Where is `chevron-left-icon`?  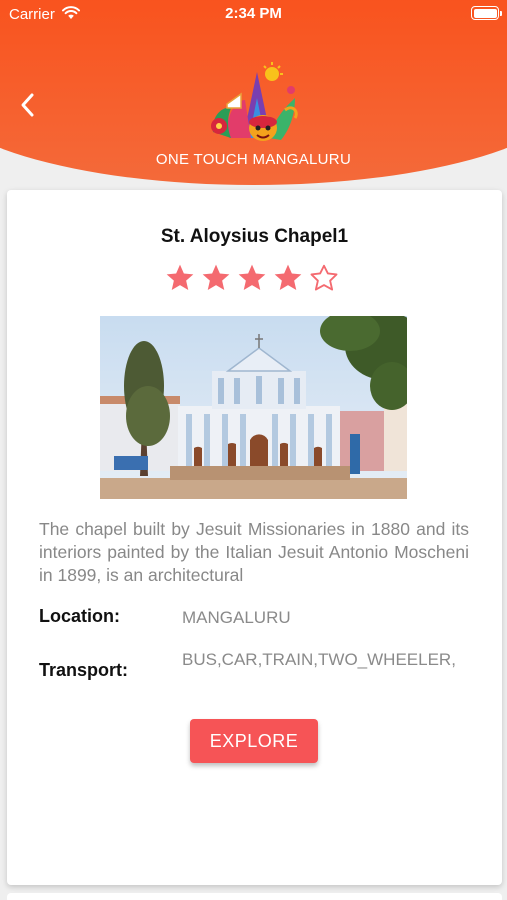 chevron-left-icon is located at coordinates (27, 105).